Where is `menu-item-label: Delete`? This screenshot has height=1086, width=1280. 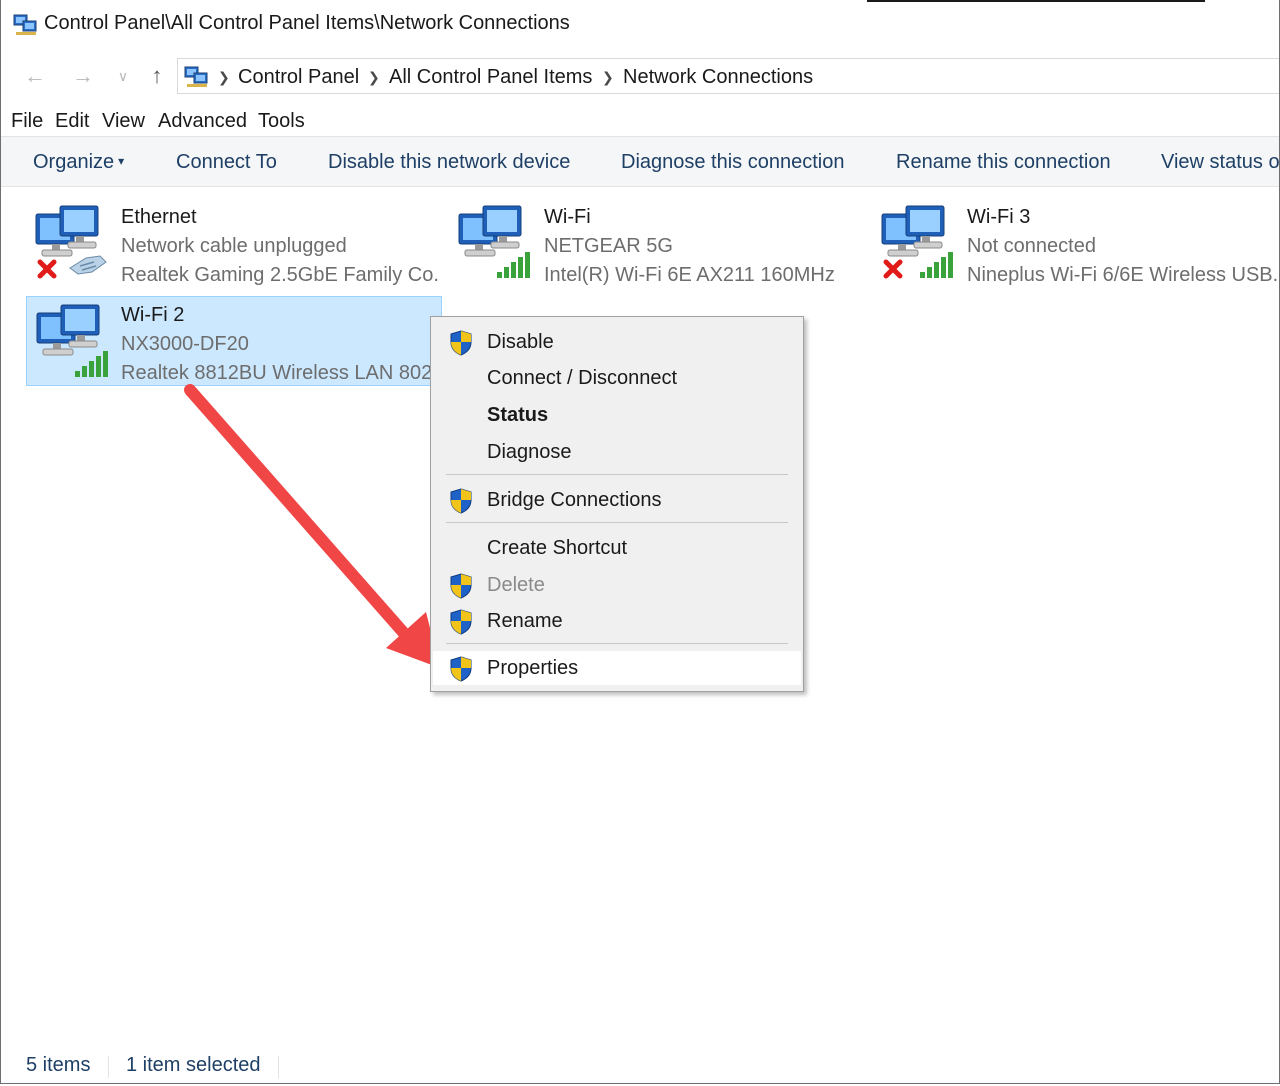 menu-item-label: Delete is located at coordinates (516, 585).